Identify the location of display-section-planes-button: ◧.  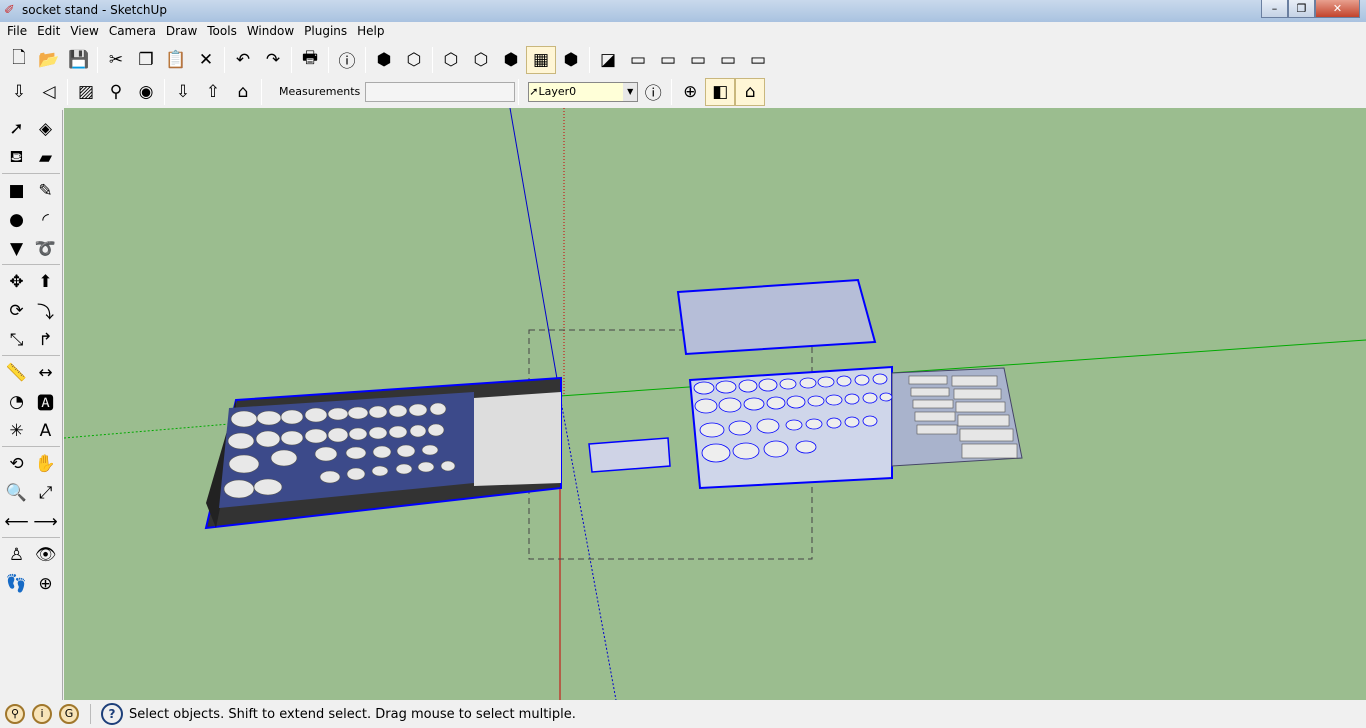
(720, 91).